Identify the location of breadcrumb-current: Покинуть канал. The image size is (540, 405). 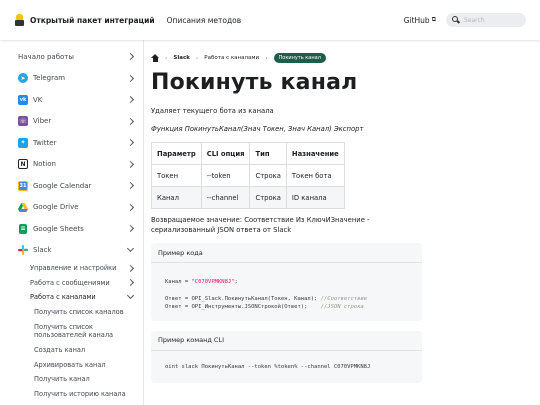
(299, 58).